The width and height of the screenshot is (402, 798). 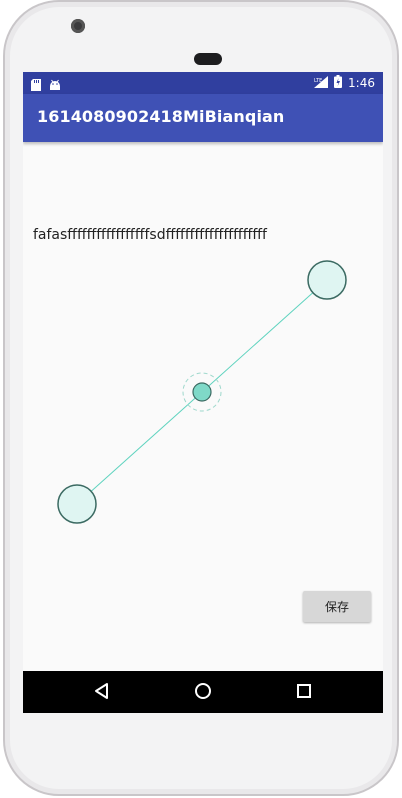 I want to click on app-bar: 1614080902418MiBianqian, so click(x=203, y=118).